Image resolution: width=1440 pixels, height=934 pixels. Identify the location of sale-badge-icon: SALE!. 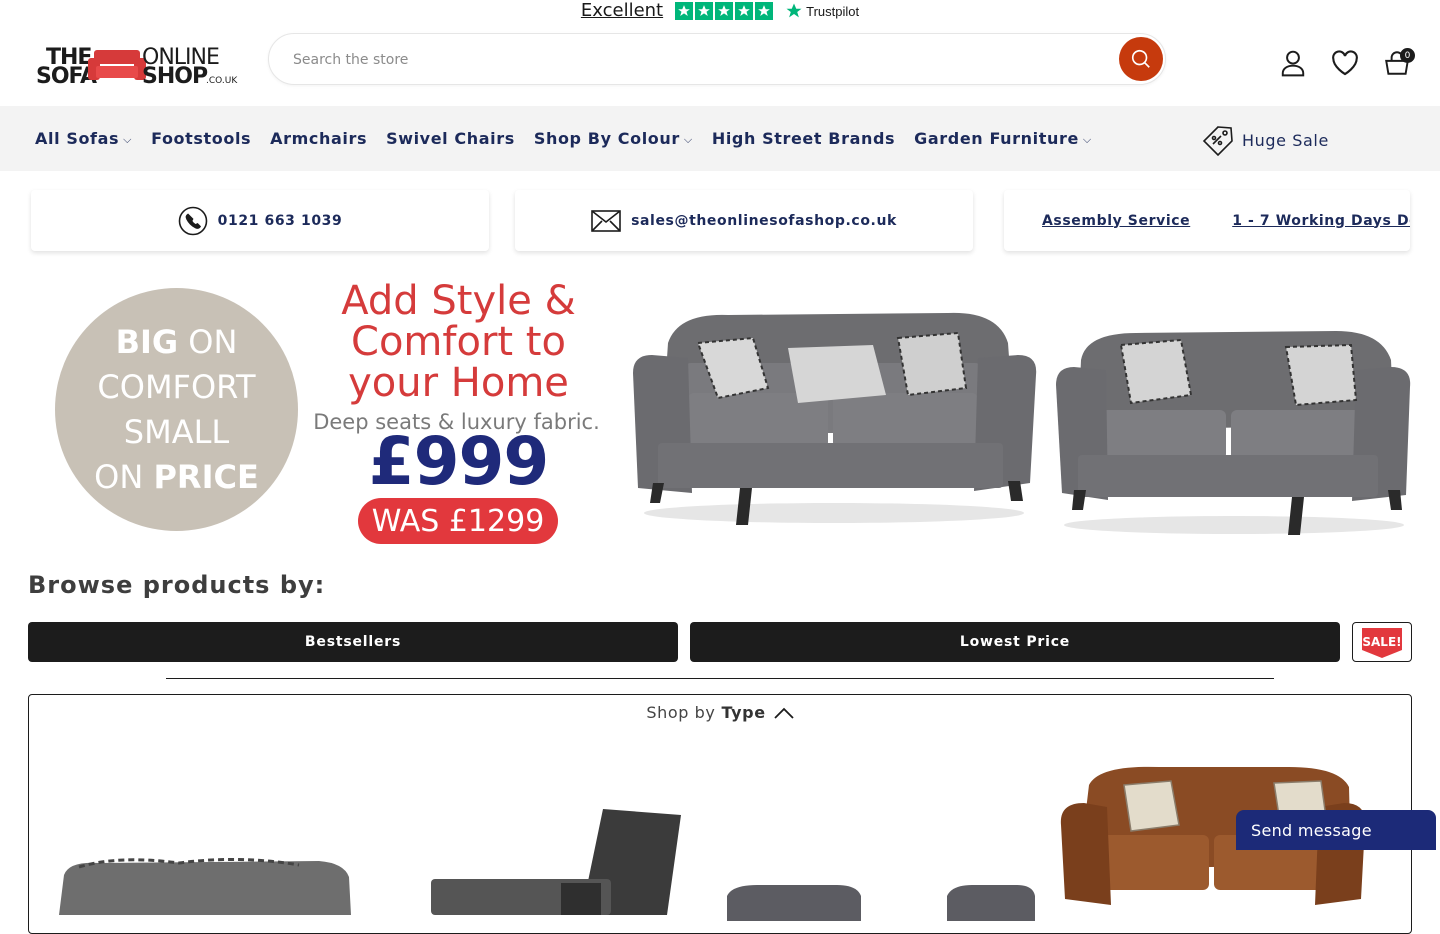
(1382, 643).